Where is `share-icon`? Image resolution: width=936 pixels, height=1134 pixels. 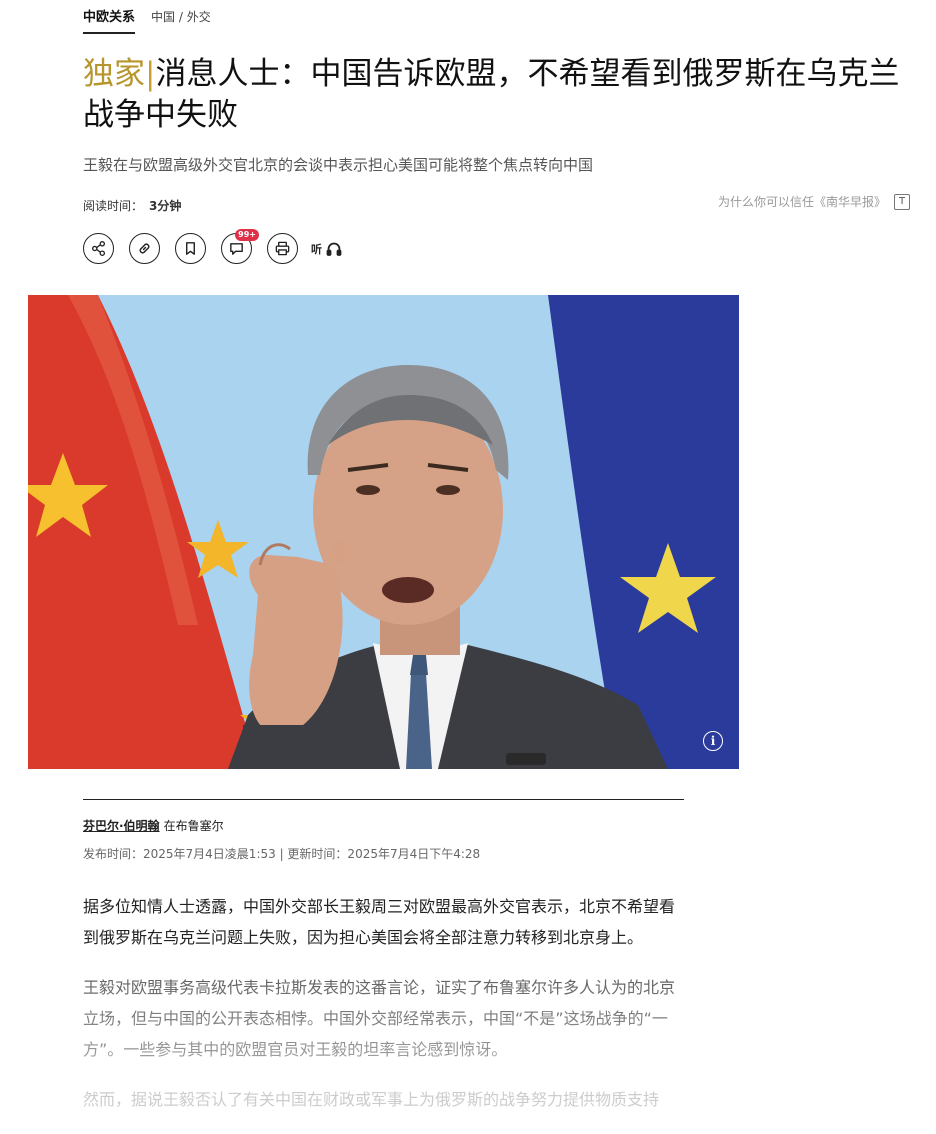
share-icon is located at coordinates (98, 248).